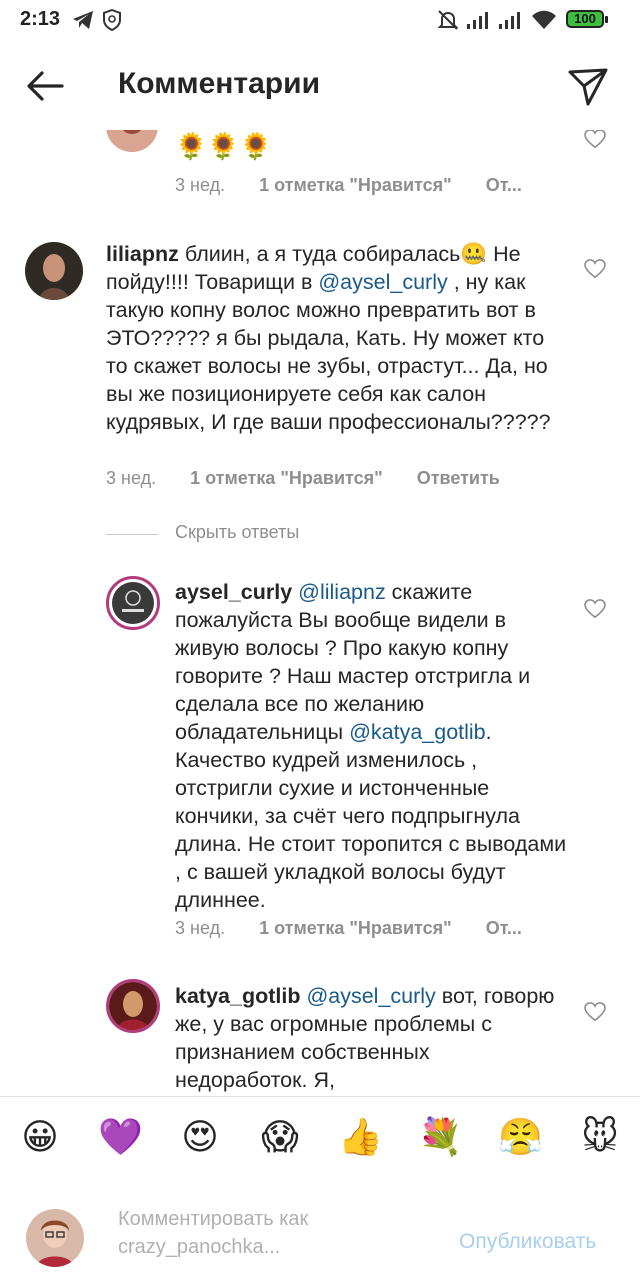 The height and width of the screenshot is (1280, 640). Describe the element at coordinates (600, 1137) in the screenshot. I see `emoji-mouse-button: 🐭` at that location.